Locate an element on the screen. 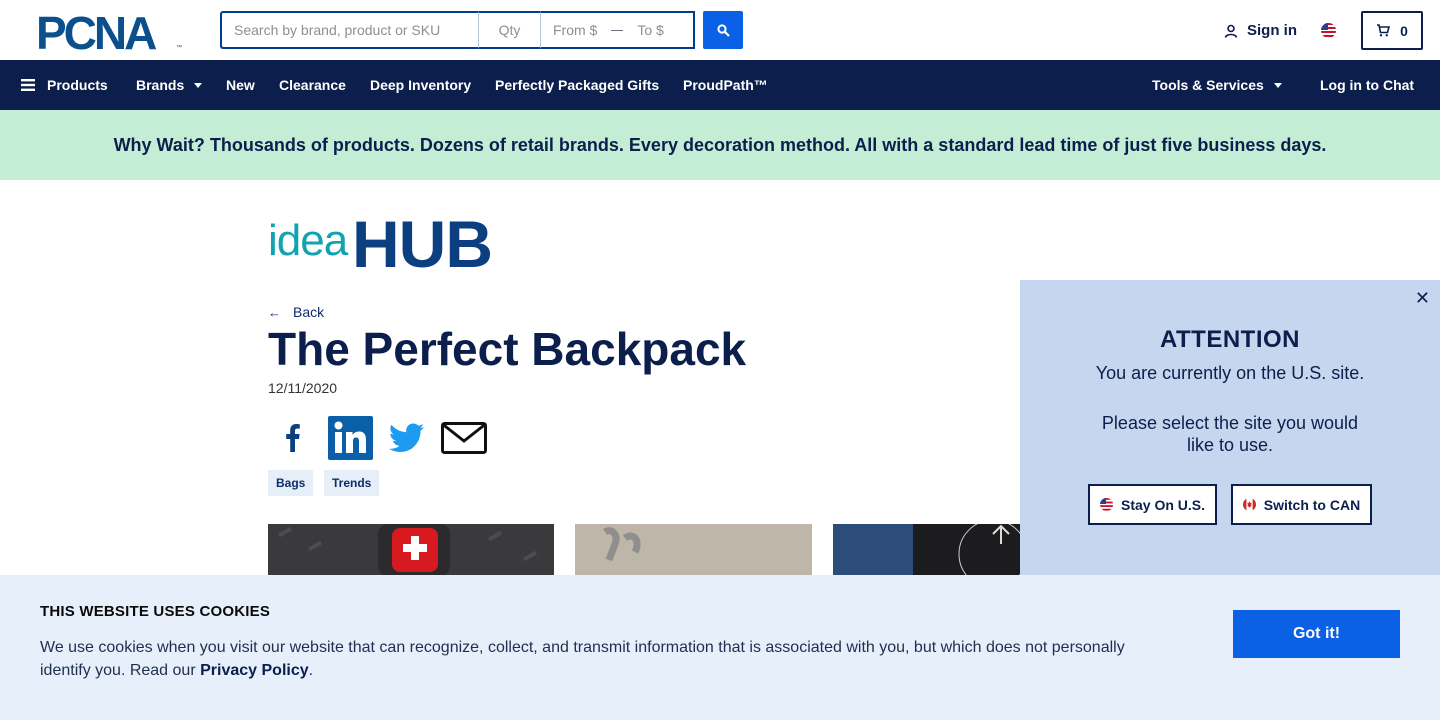  nav-deep-inventory-label: Deep Inventory is located at coordinates (421, 85).